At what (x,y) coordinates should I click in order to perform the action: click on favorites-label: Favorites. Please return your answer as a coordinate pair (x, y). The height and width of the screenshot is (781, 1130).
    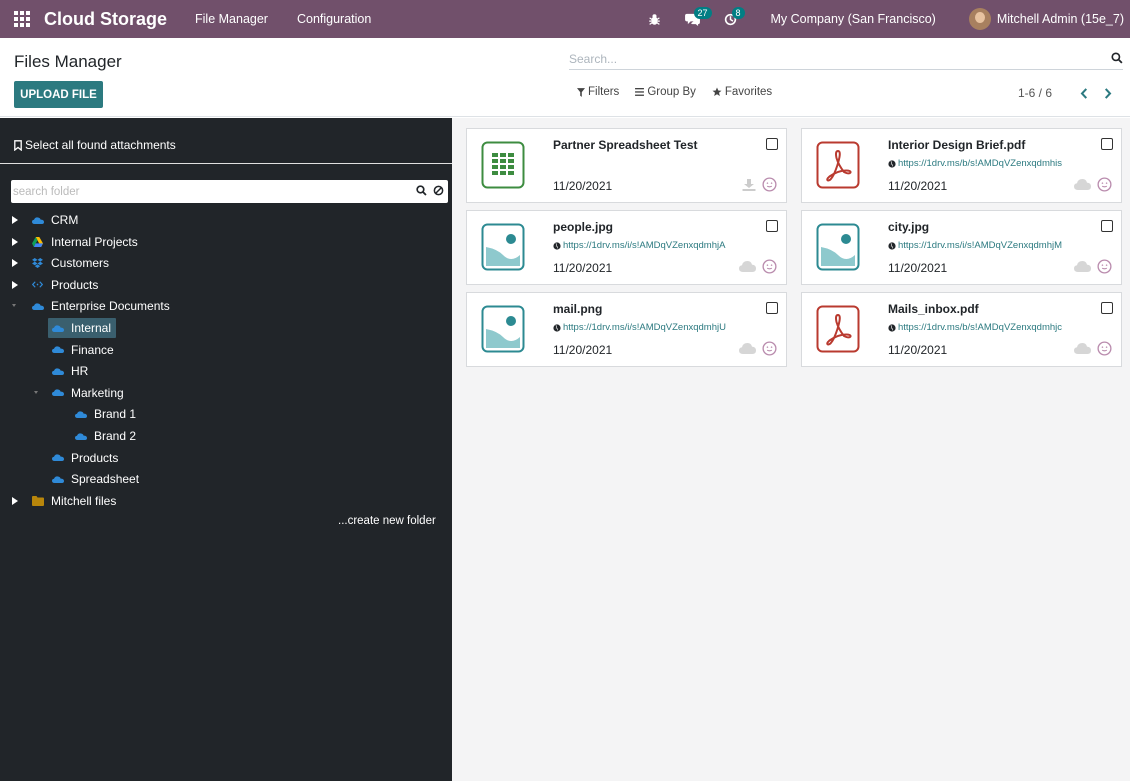
    Looking at the image, I should click on (748, 92).